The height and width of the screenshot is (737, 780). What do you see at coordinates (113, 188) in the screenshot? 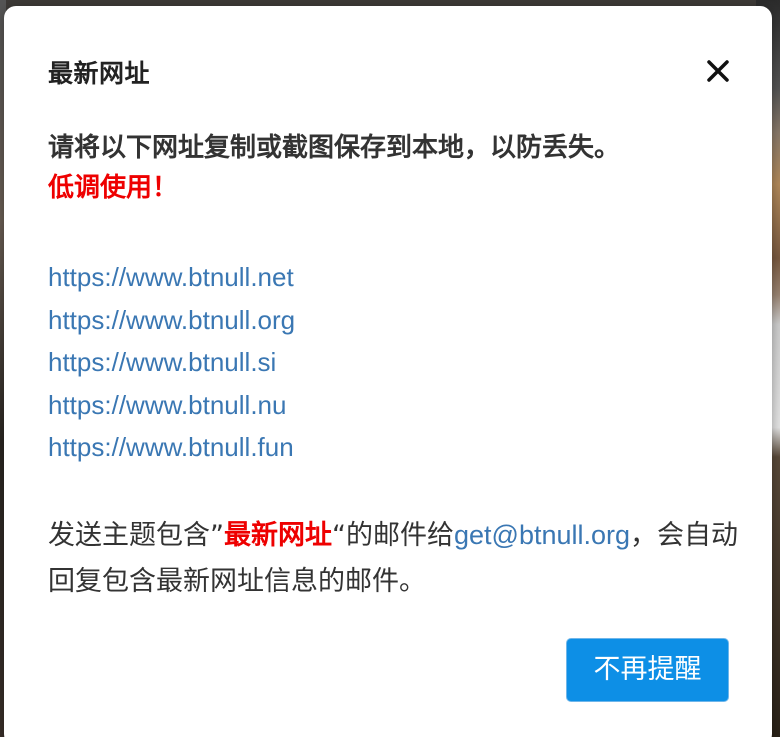
I see `low-profile-warning: 低调使用！` at bounding box center [113, 188].